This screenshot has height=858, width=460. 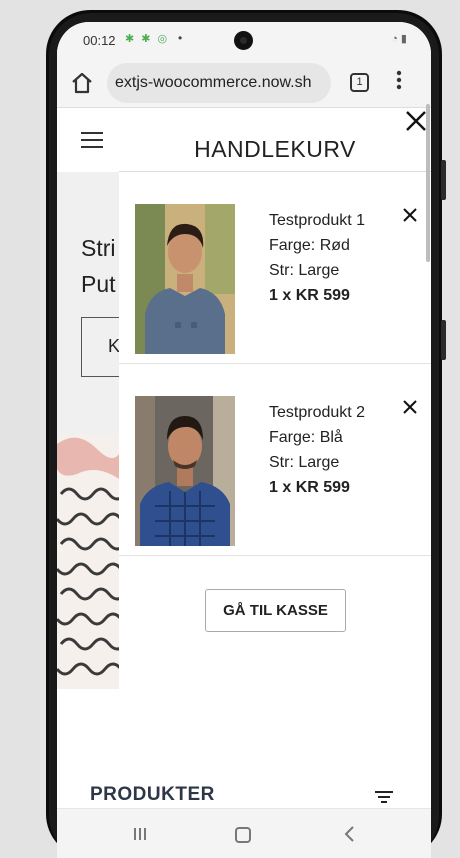 I want to click on tab-switcher-button: 1, so click(x=359, y=82).